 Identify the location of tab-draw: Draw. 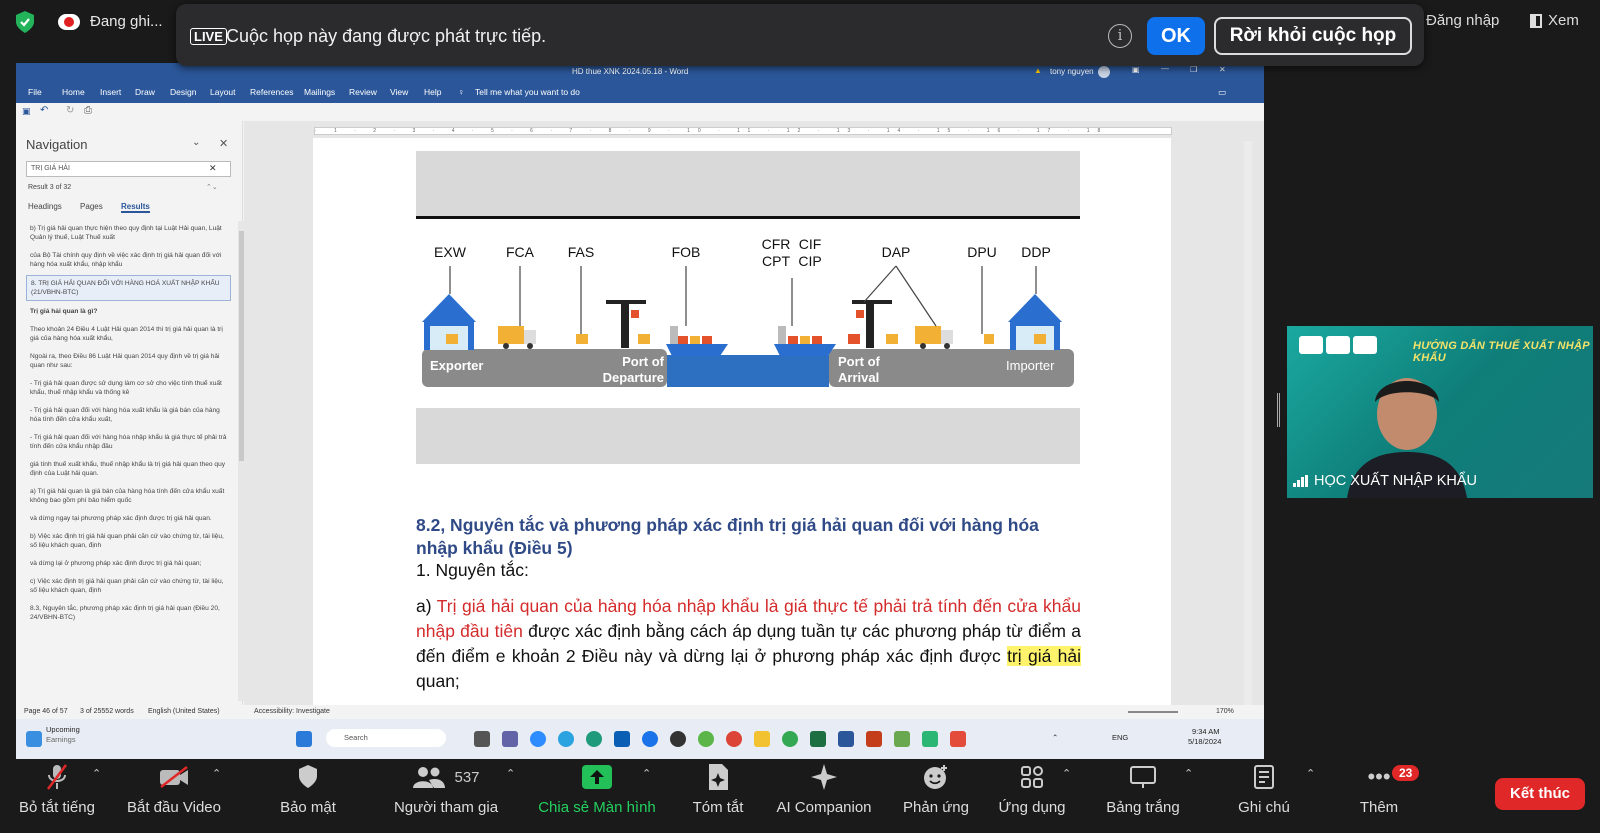
(145, 92).